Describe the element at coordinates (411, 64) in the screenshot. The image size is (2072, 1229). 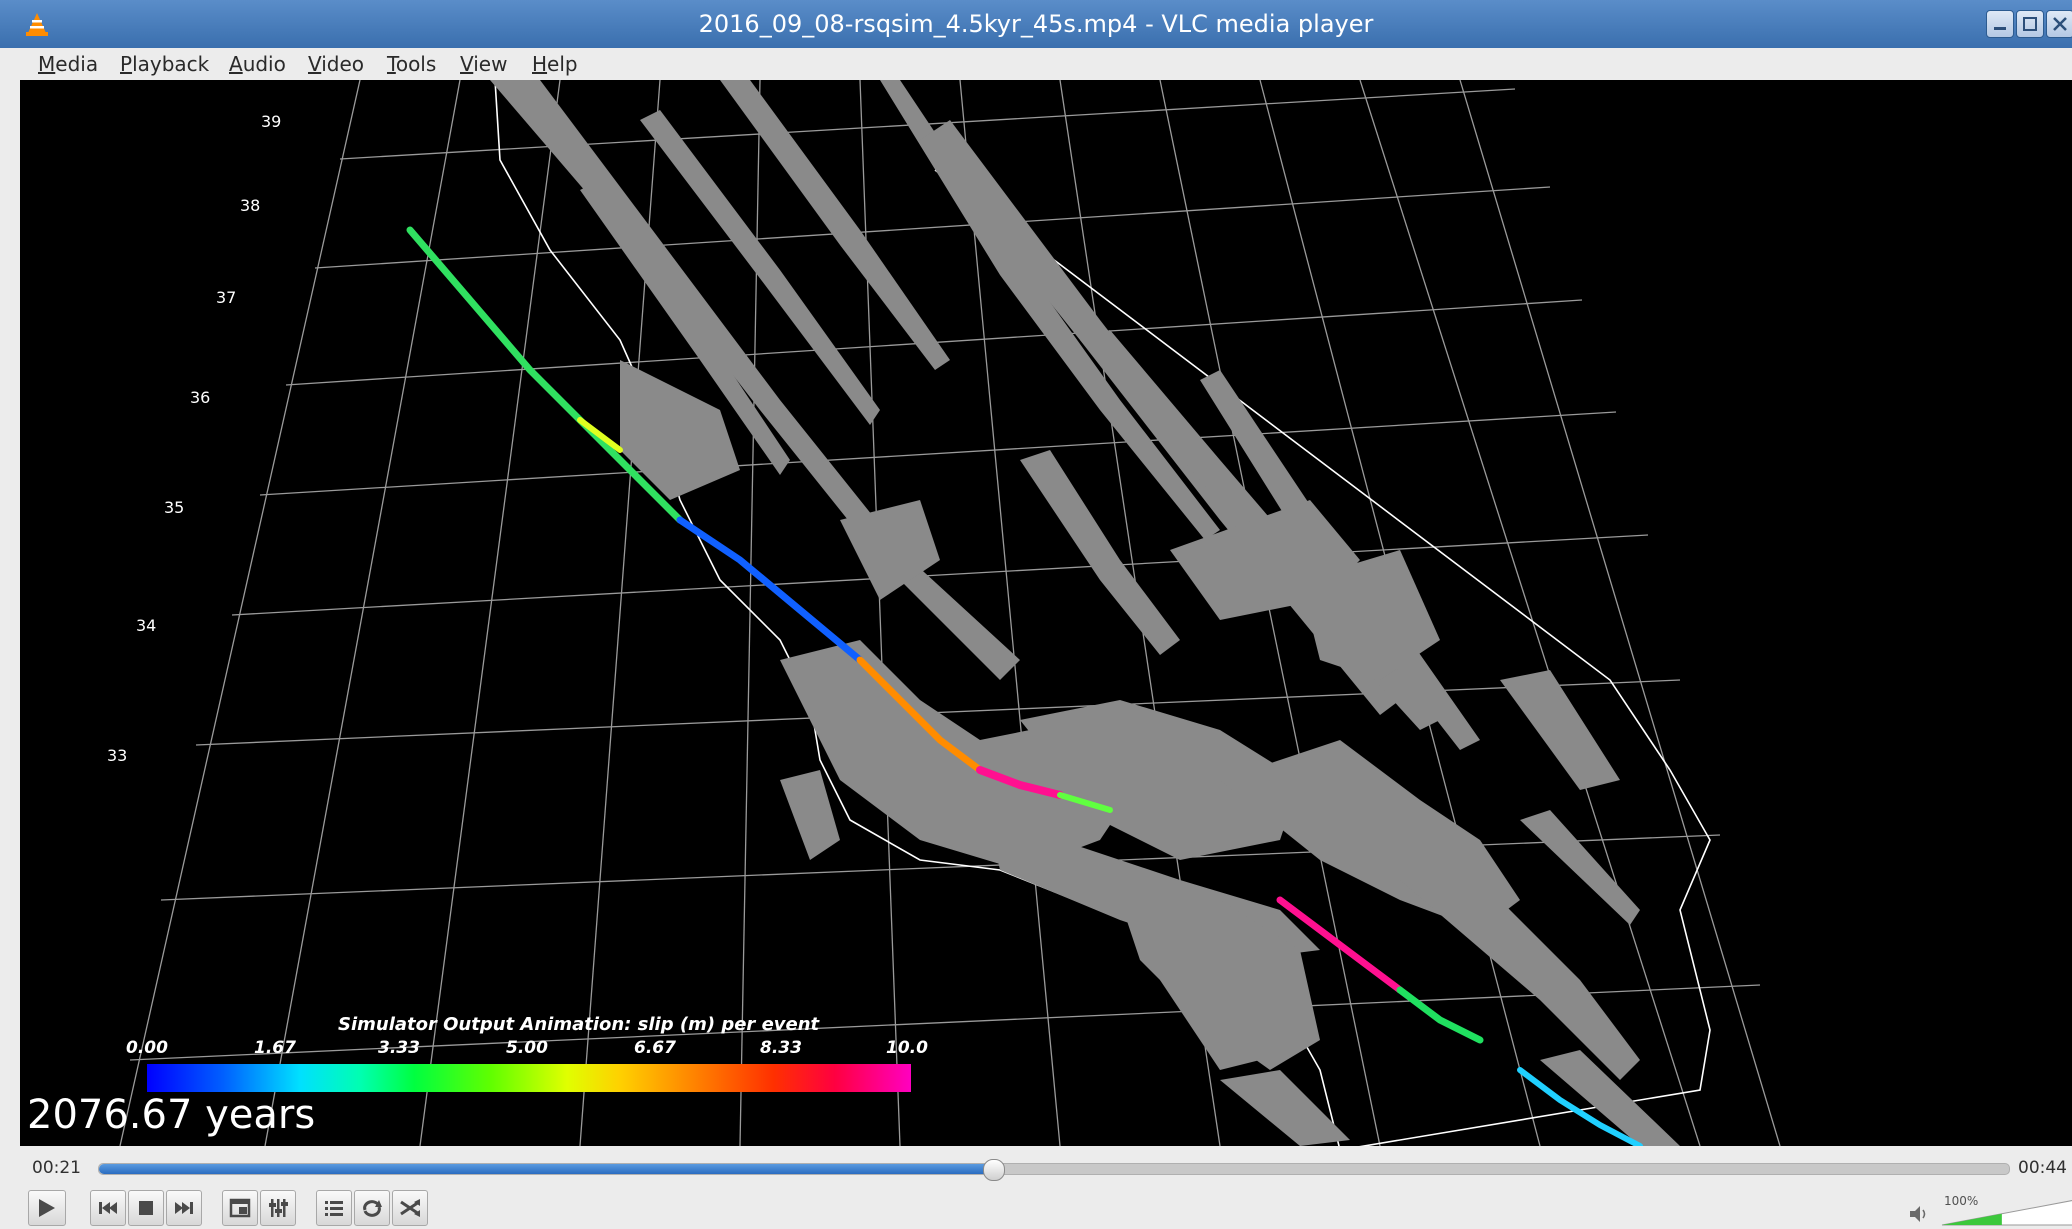
I see `menu-tools: Tools` at that location.